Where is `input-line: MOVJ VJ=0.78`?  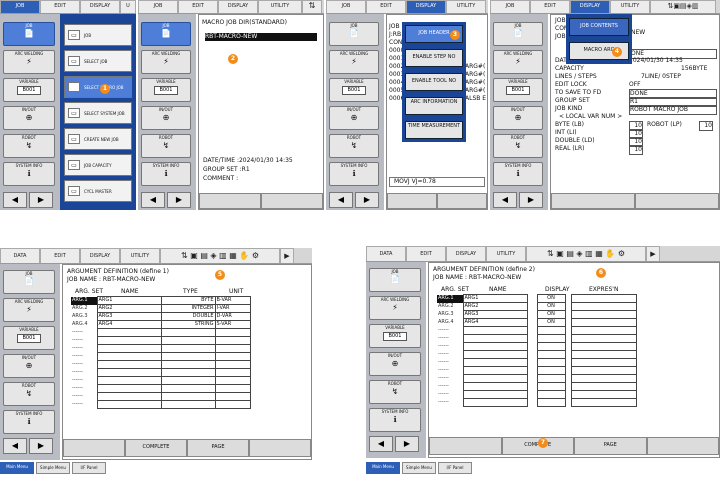
input-line: MOVJ VJ=0.78 is located at coordinates (437, 182).